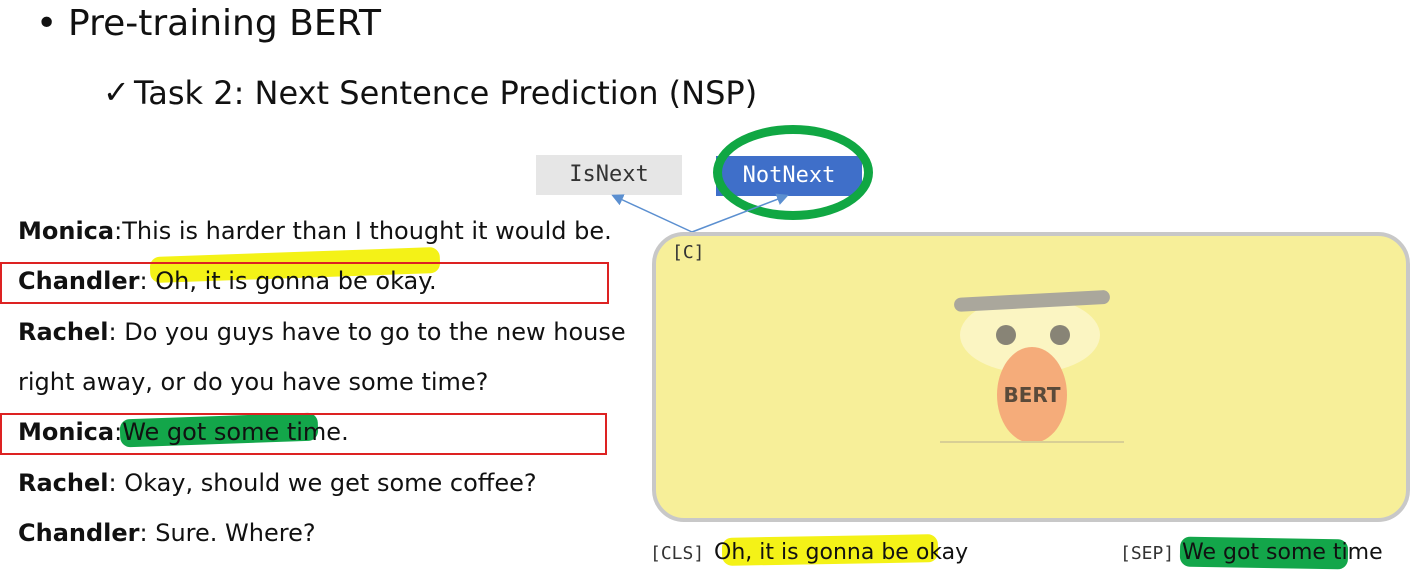 The width and height of the screenshot is (1421, 576). I want to click on check-icon: ✓, so click(116, 92).